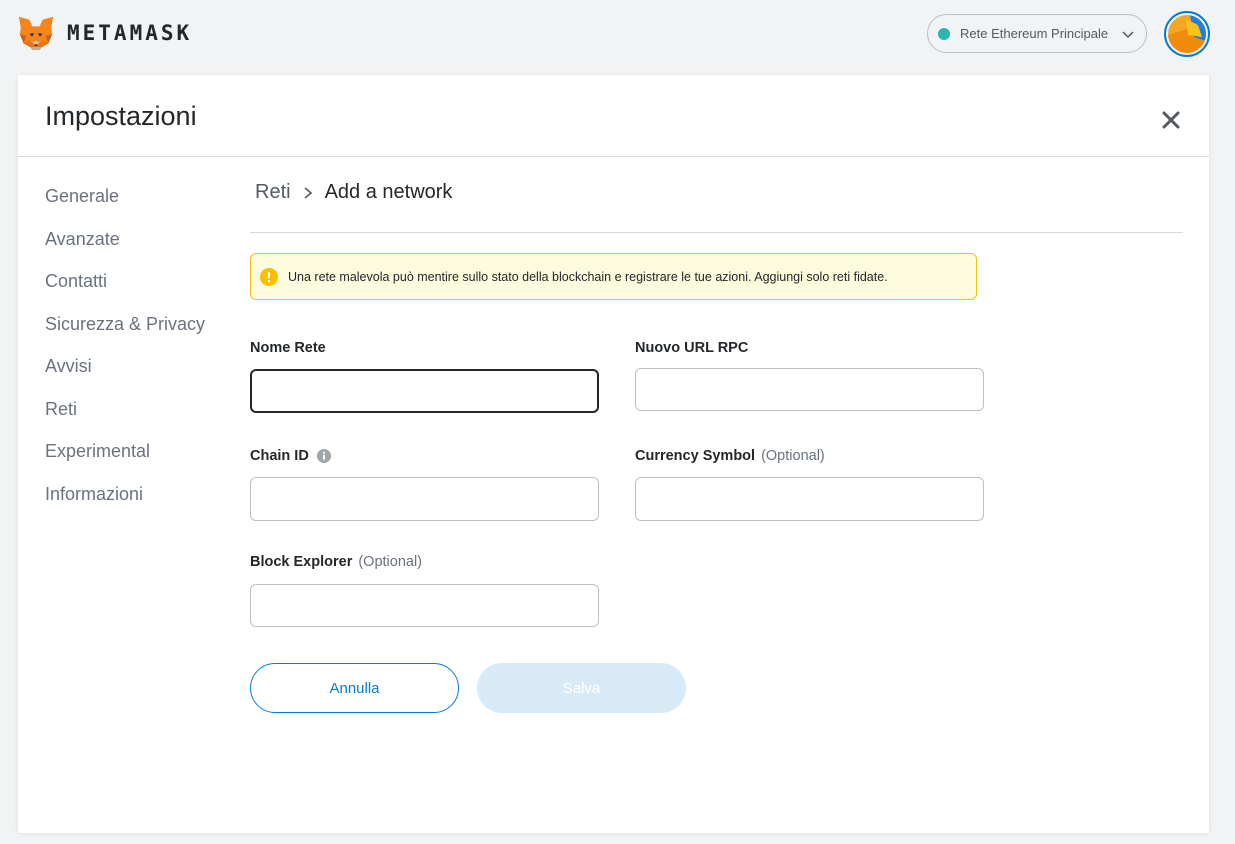  Describe the element at coordinates (130, 33) in the screenshot. I see `metamask-wordmark: METAMASK` at that location.